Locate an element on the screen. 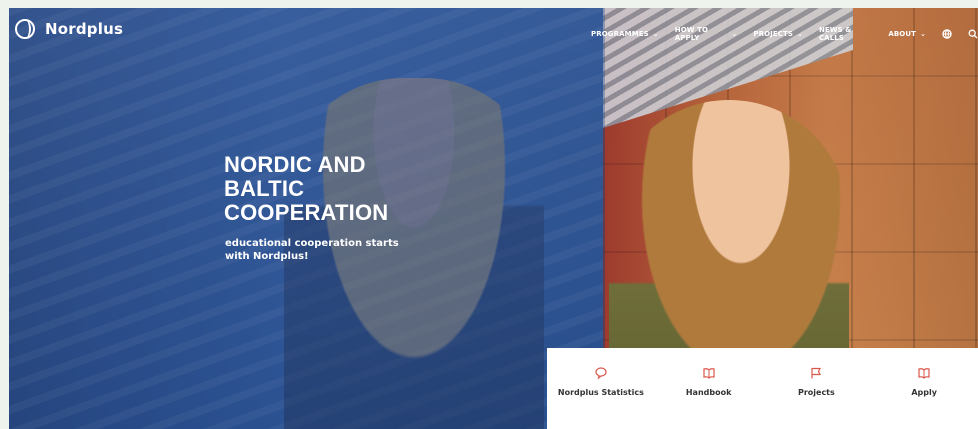 The width and height of the screenshot is (978, 429). nav-how-to-apply-label: HOW TO APPLY is located at coordinates (691, 34).